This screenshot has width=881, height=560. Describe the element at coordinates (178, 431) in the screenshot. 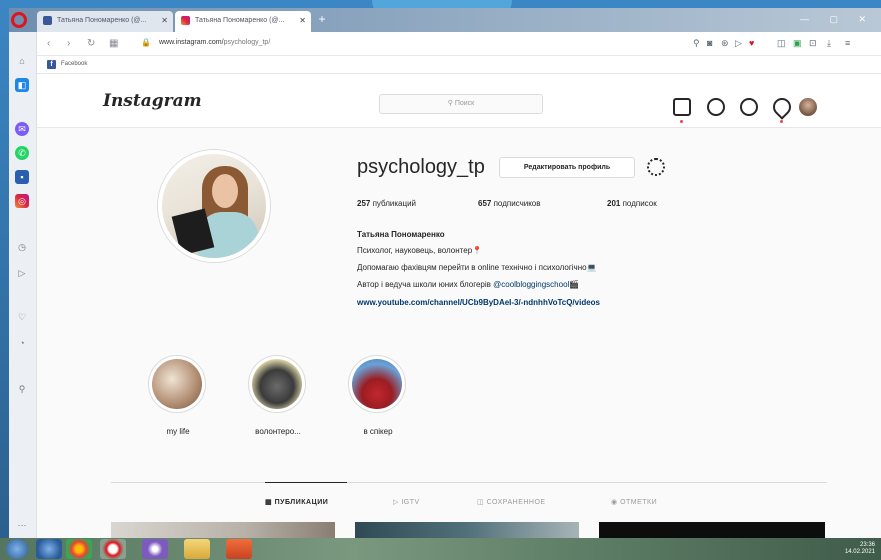

I see `highlight-label: my life` at that location.